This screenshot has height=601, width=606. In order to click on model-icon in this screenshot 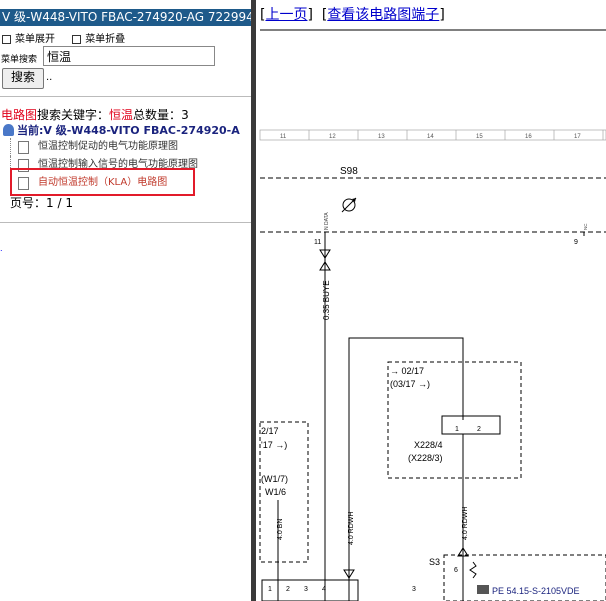, I will do `click(8, 130)`.